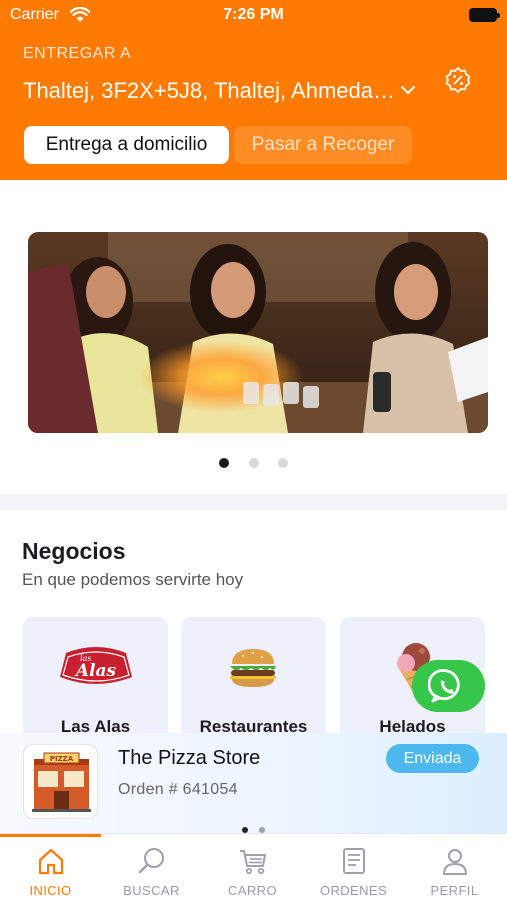  What do you see at coordinates (62, 759) in the screenshot?
I see `store-sign-text: PIZZA` at bounding box center [62, 759].